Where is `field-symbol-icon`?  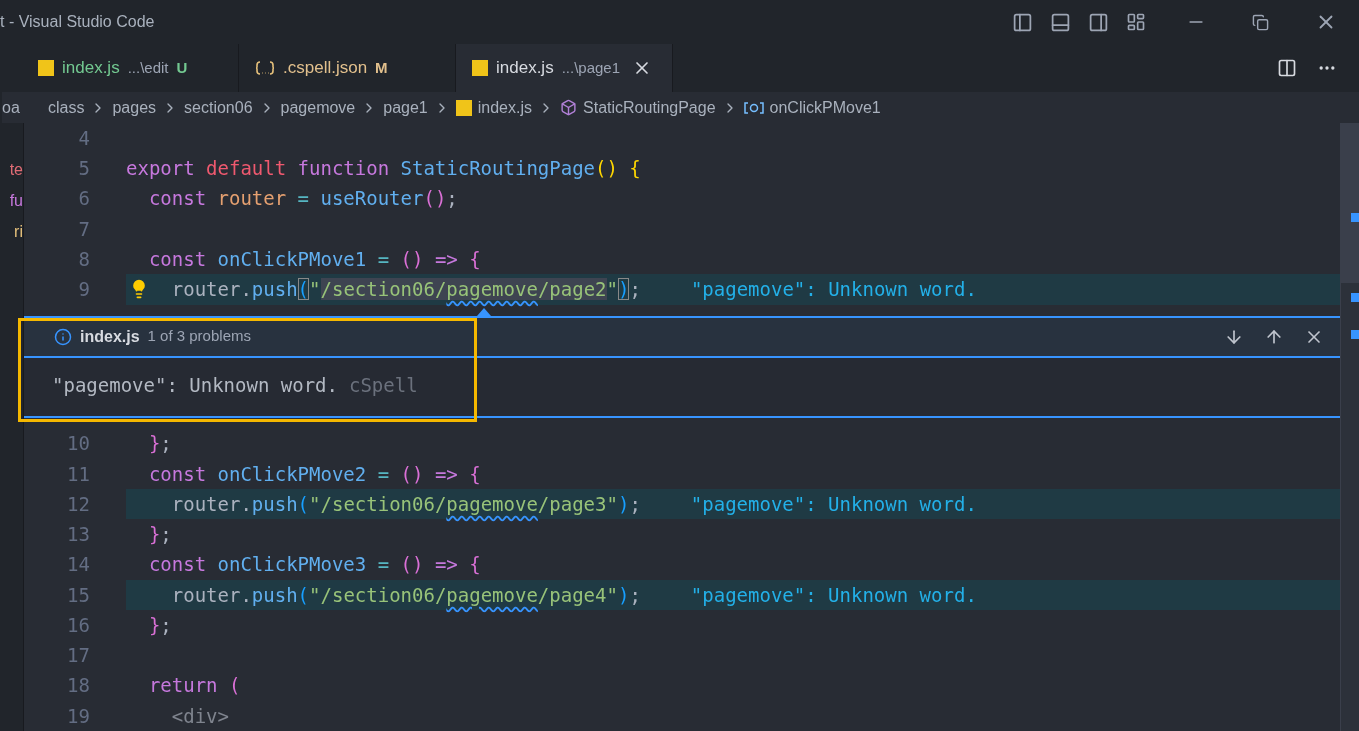
field-symbol-icon is located at coordinates (753, 107).